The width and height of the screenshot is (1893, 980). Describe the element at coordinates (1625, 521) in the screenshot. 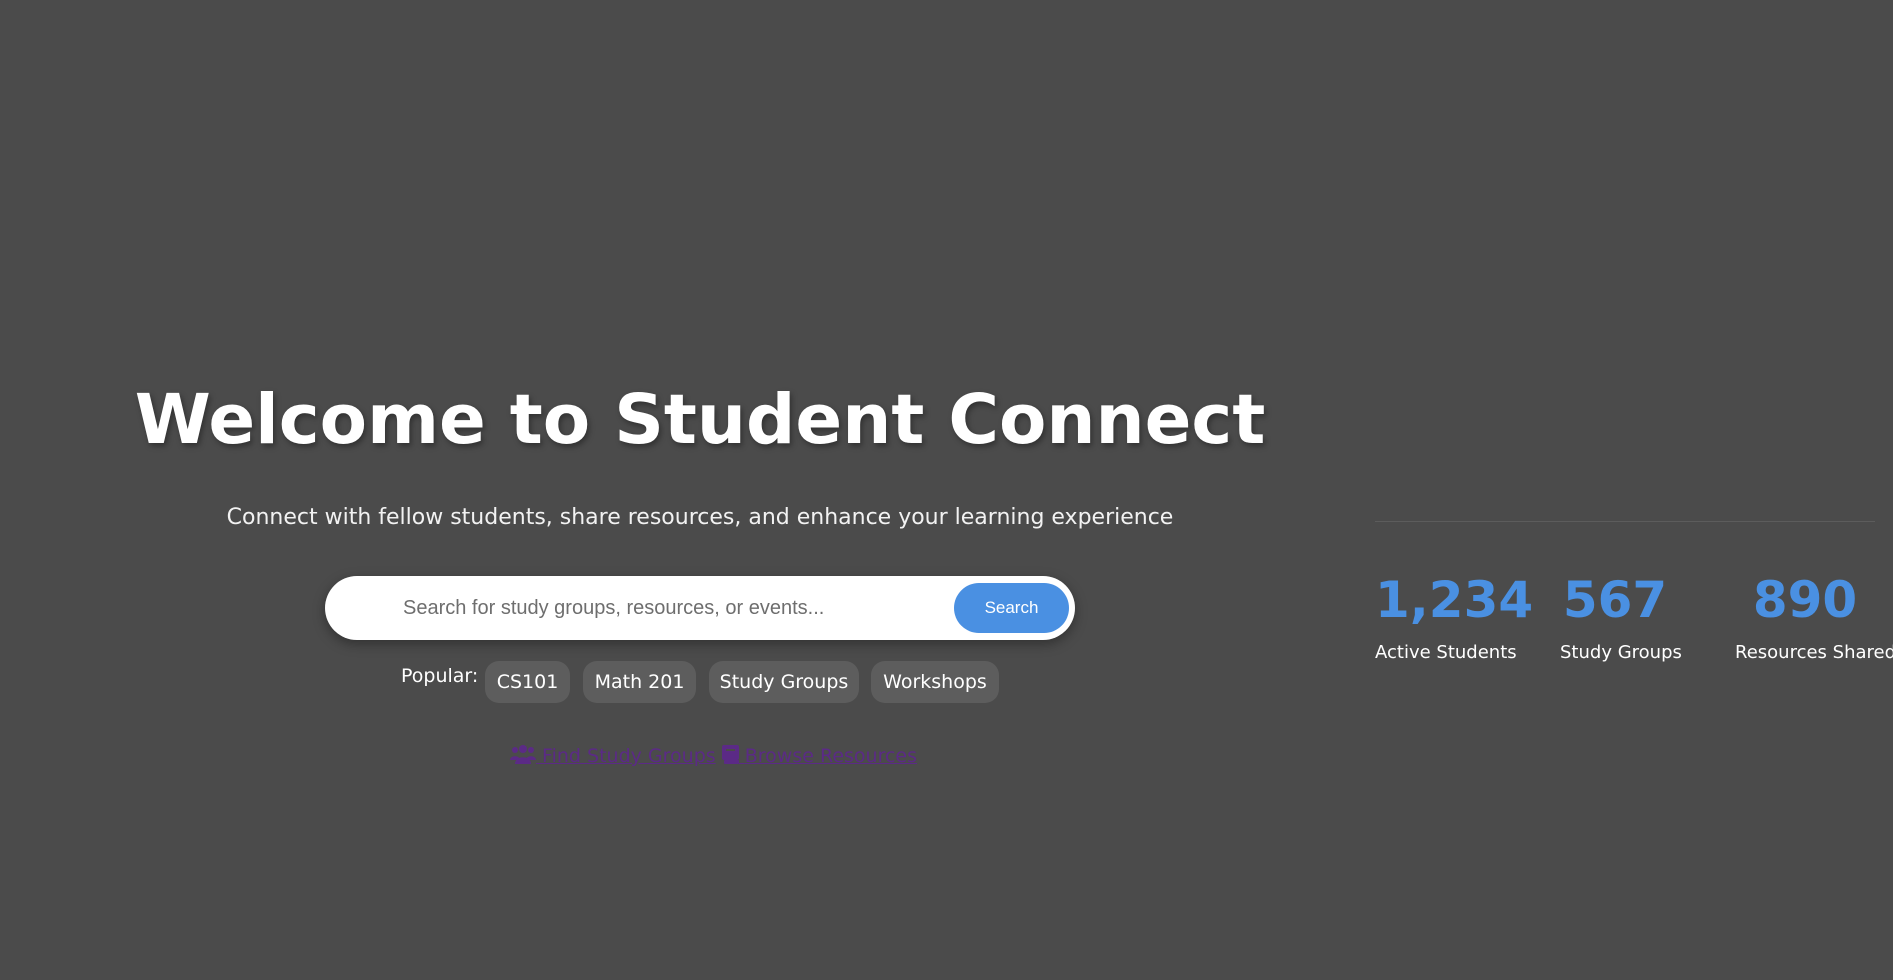

I see `stats-divider` at that location.